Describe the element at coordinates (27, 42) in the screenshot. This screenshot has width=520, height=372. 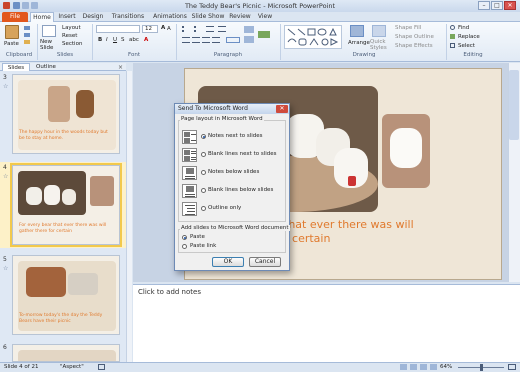
I see `format-painter-icon` at that location.